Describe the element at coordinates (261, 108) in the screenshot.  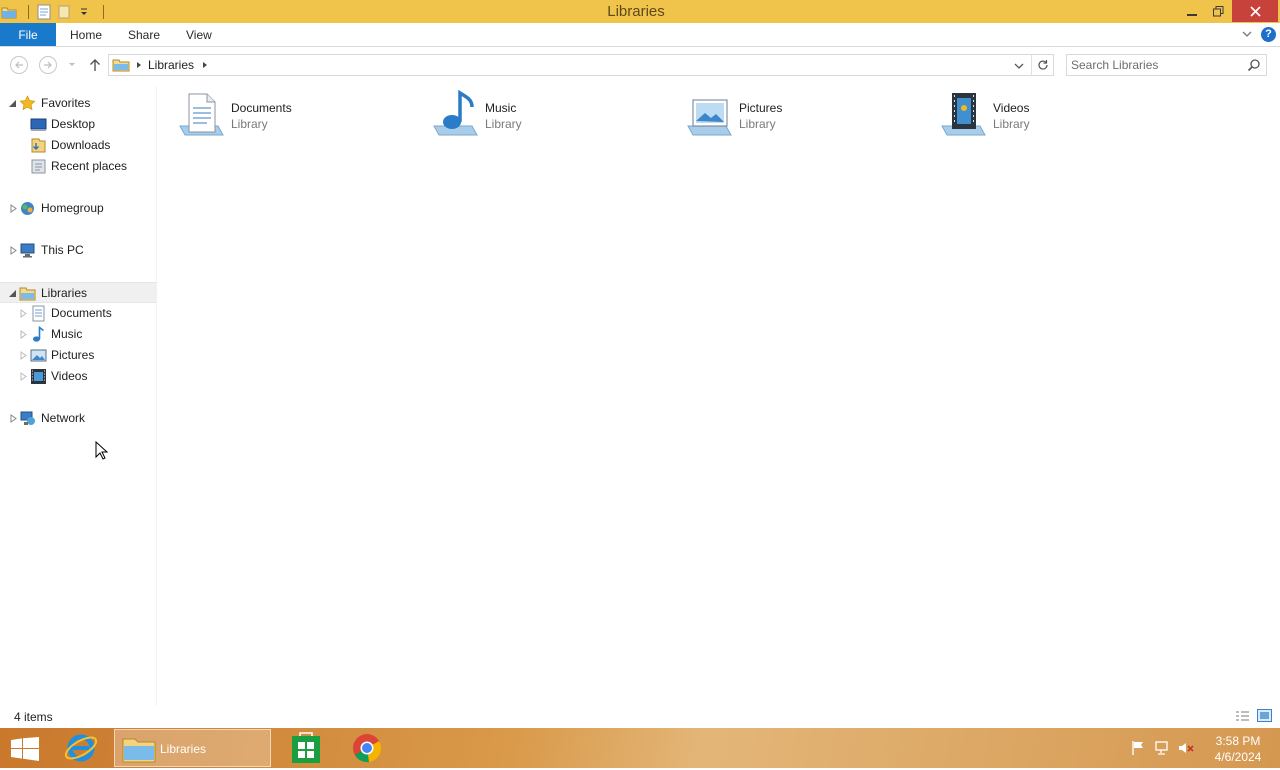
I see `tile-name: Documents` at that location.